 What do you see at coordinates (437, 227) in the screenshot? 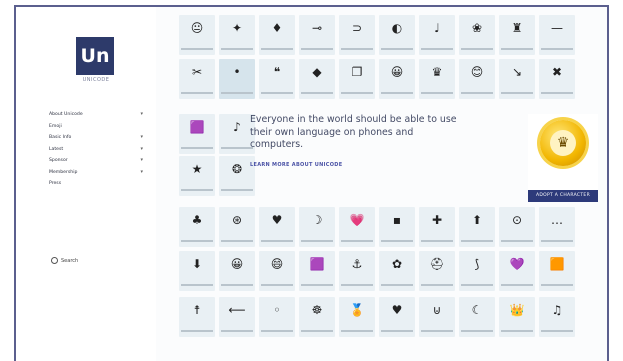
I see `emoji-tile: ✚` at bounding box center [437, 227].